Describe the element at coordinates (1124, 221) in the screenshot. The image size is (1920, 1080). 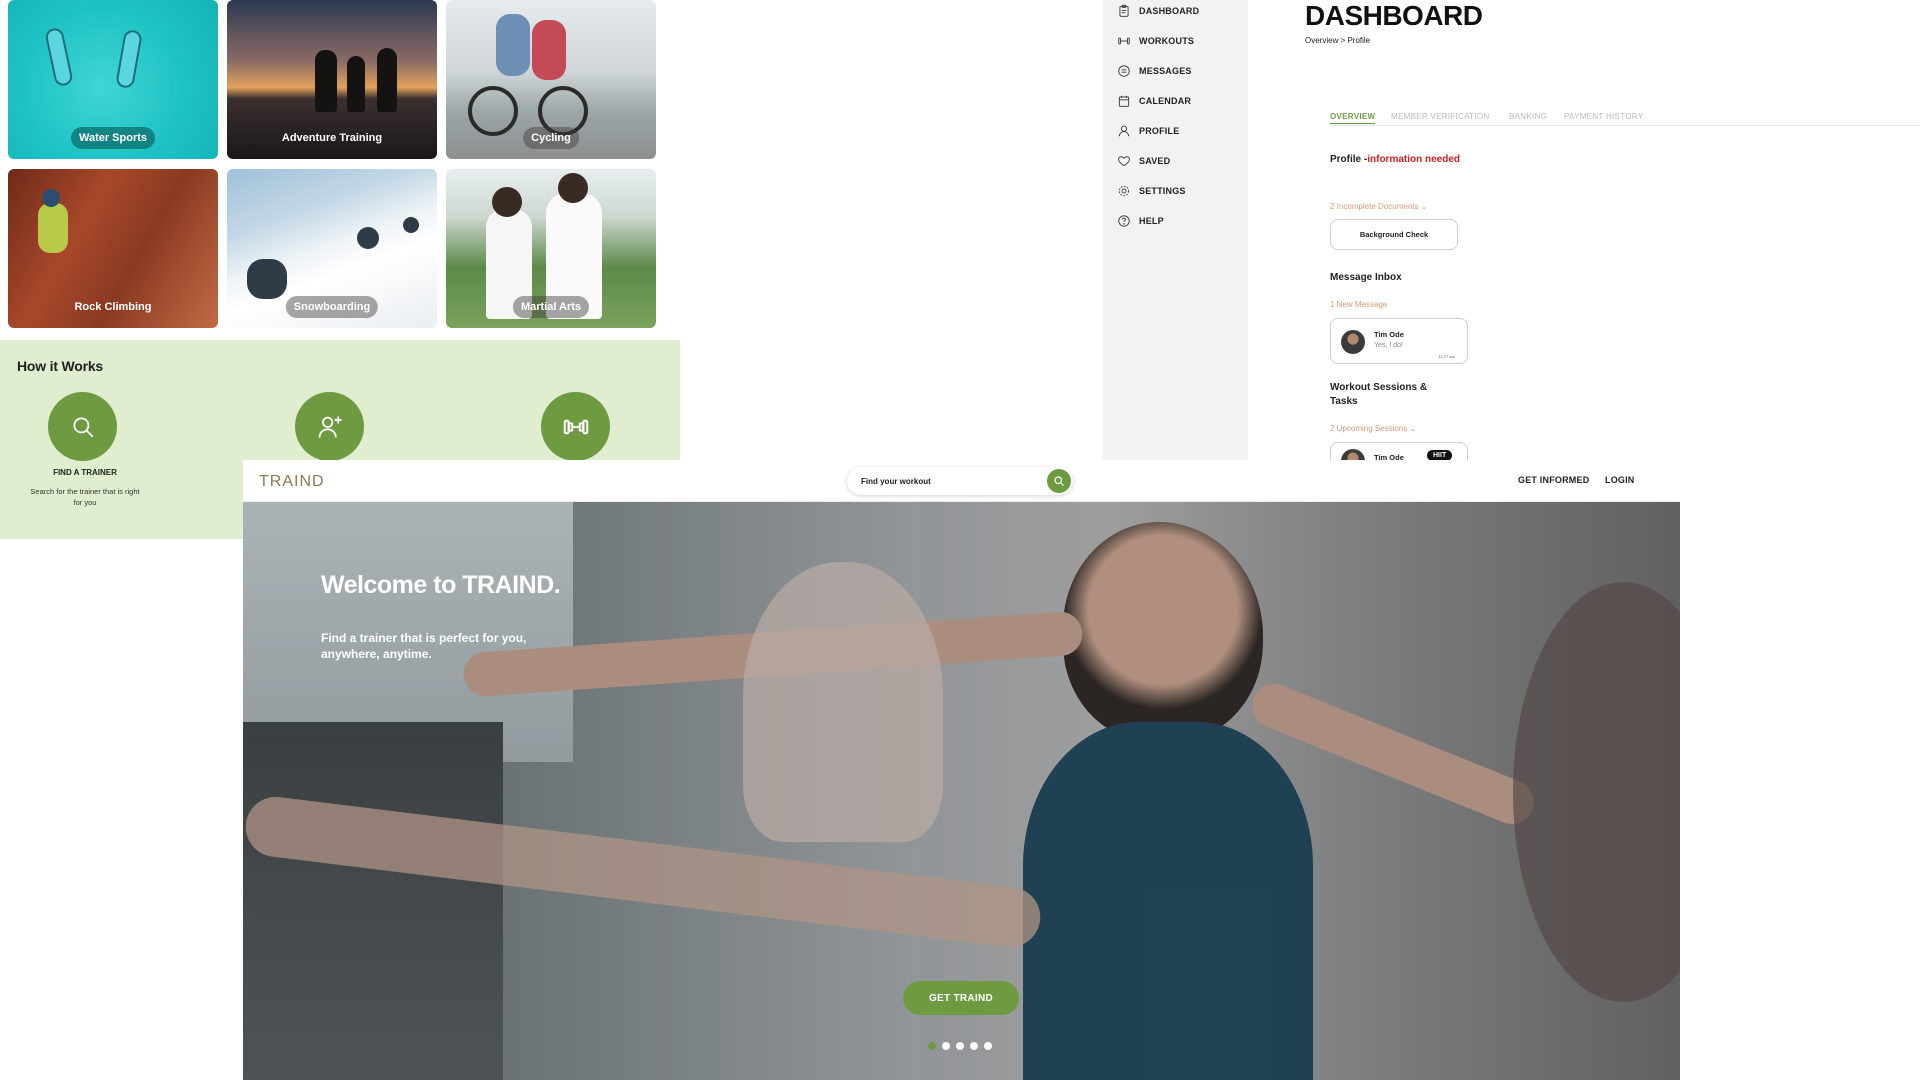
I see `help-icon` at that location.